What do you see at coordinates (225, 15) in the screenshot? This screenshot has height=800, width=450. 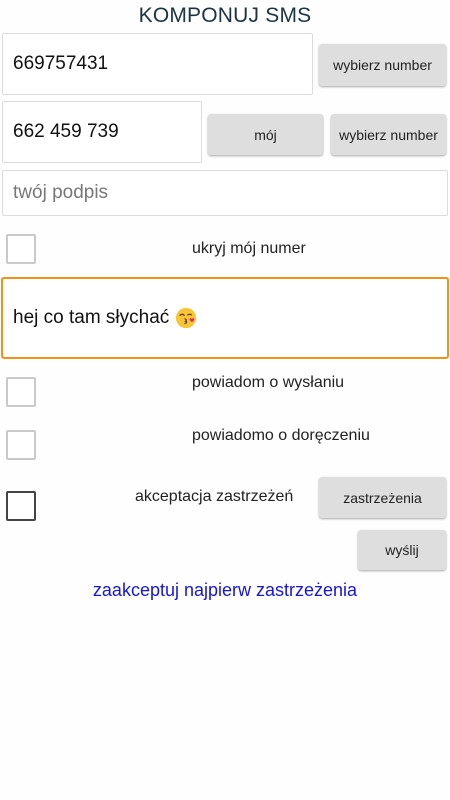 I see `page-title: KOMPONUJ SMS` at bounding box center [225, 15].